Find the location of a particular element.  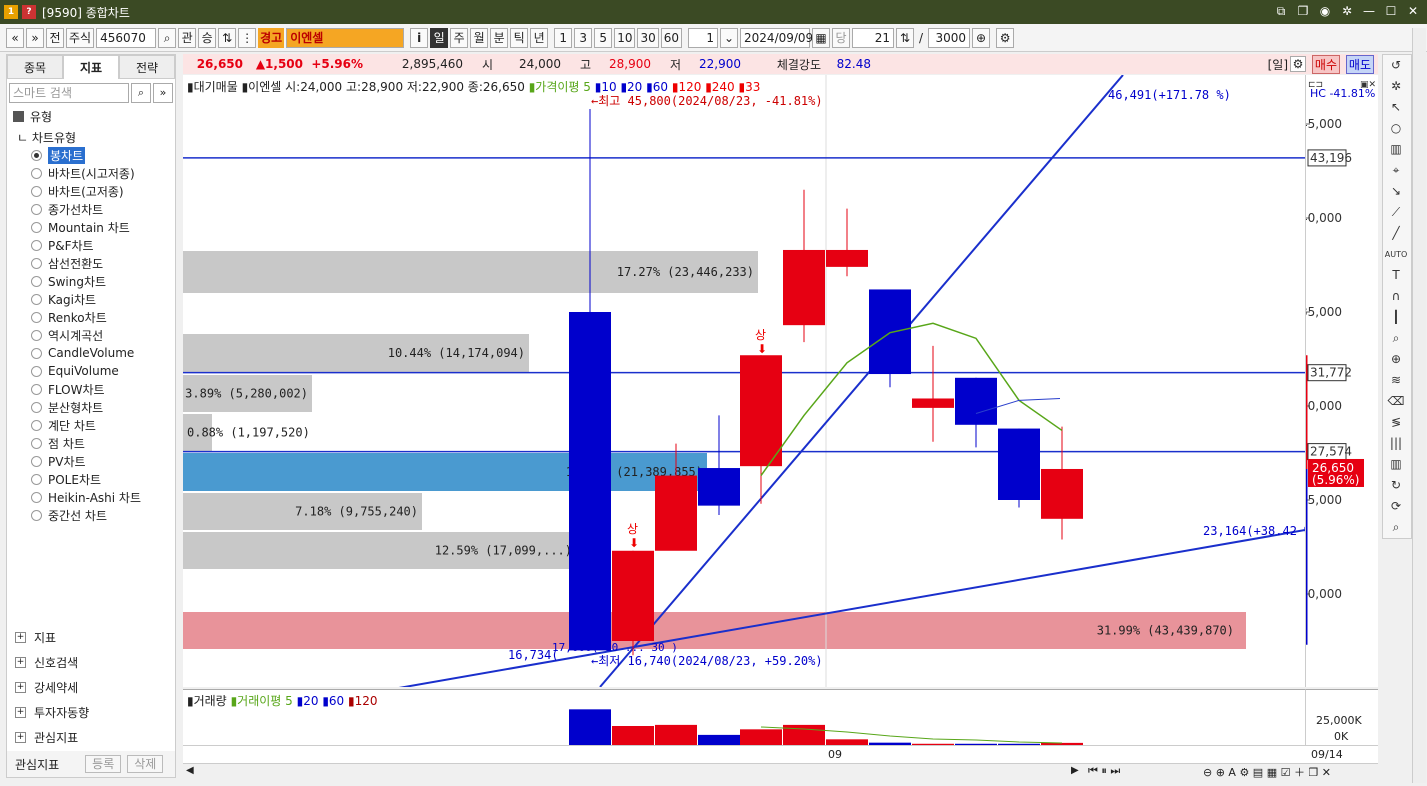

trendline-icon: ╱ is located at coordinates (1396, 233).